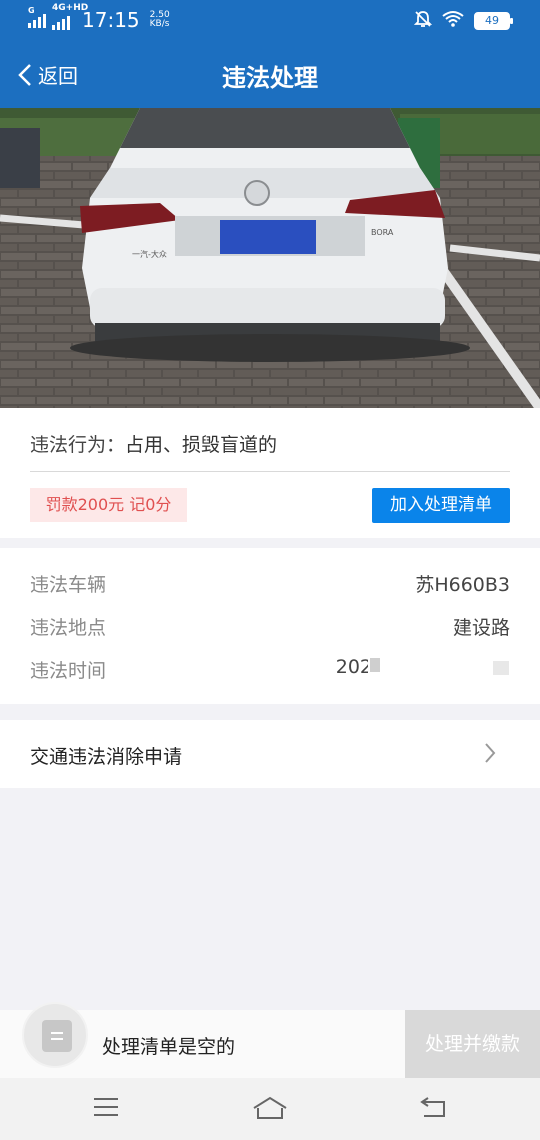 The height and width of the screenshot is (1140, 540). Describe the element at coordinates (382, 232) in the screenshot. I see `car-model-badge: BORA` at that location.